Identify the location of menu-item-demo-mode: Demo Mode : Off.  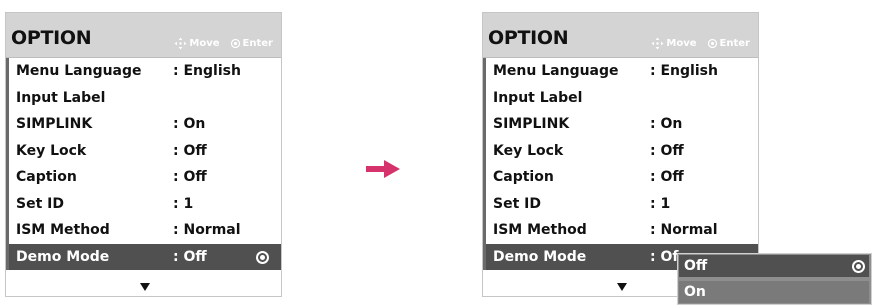
(145, 256).